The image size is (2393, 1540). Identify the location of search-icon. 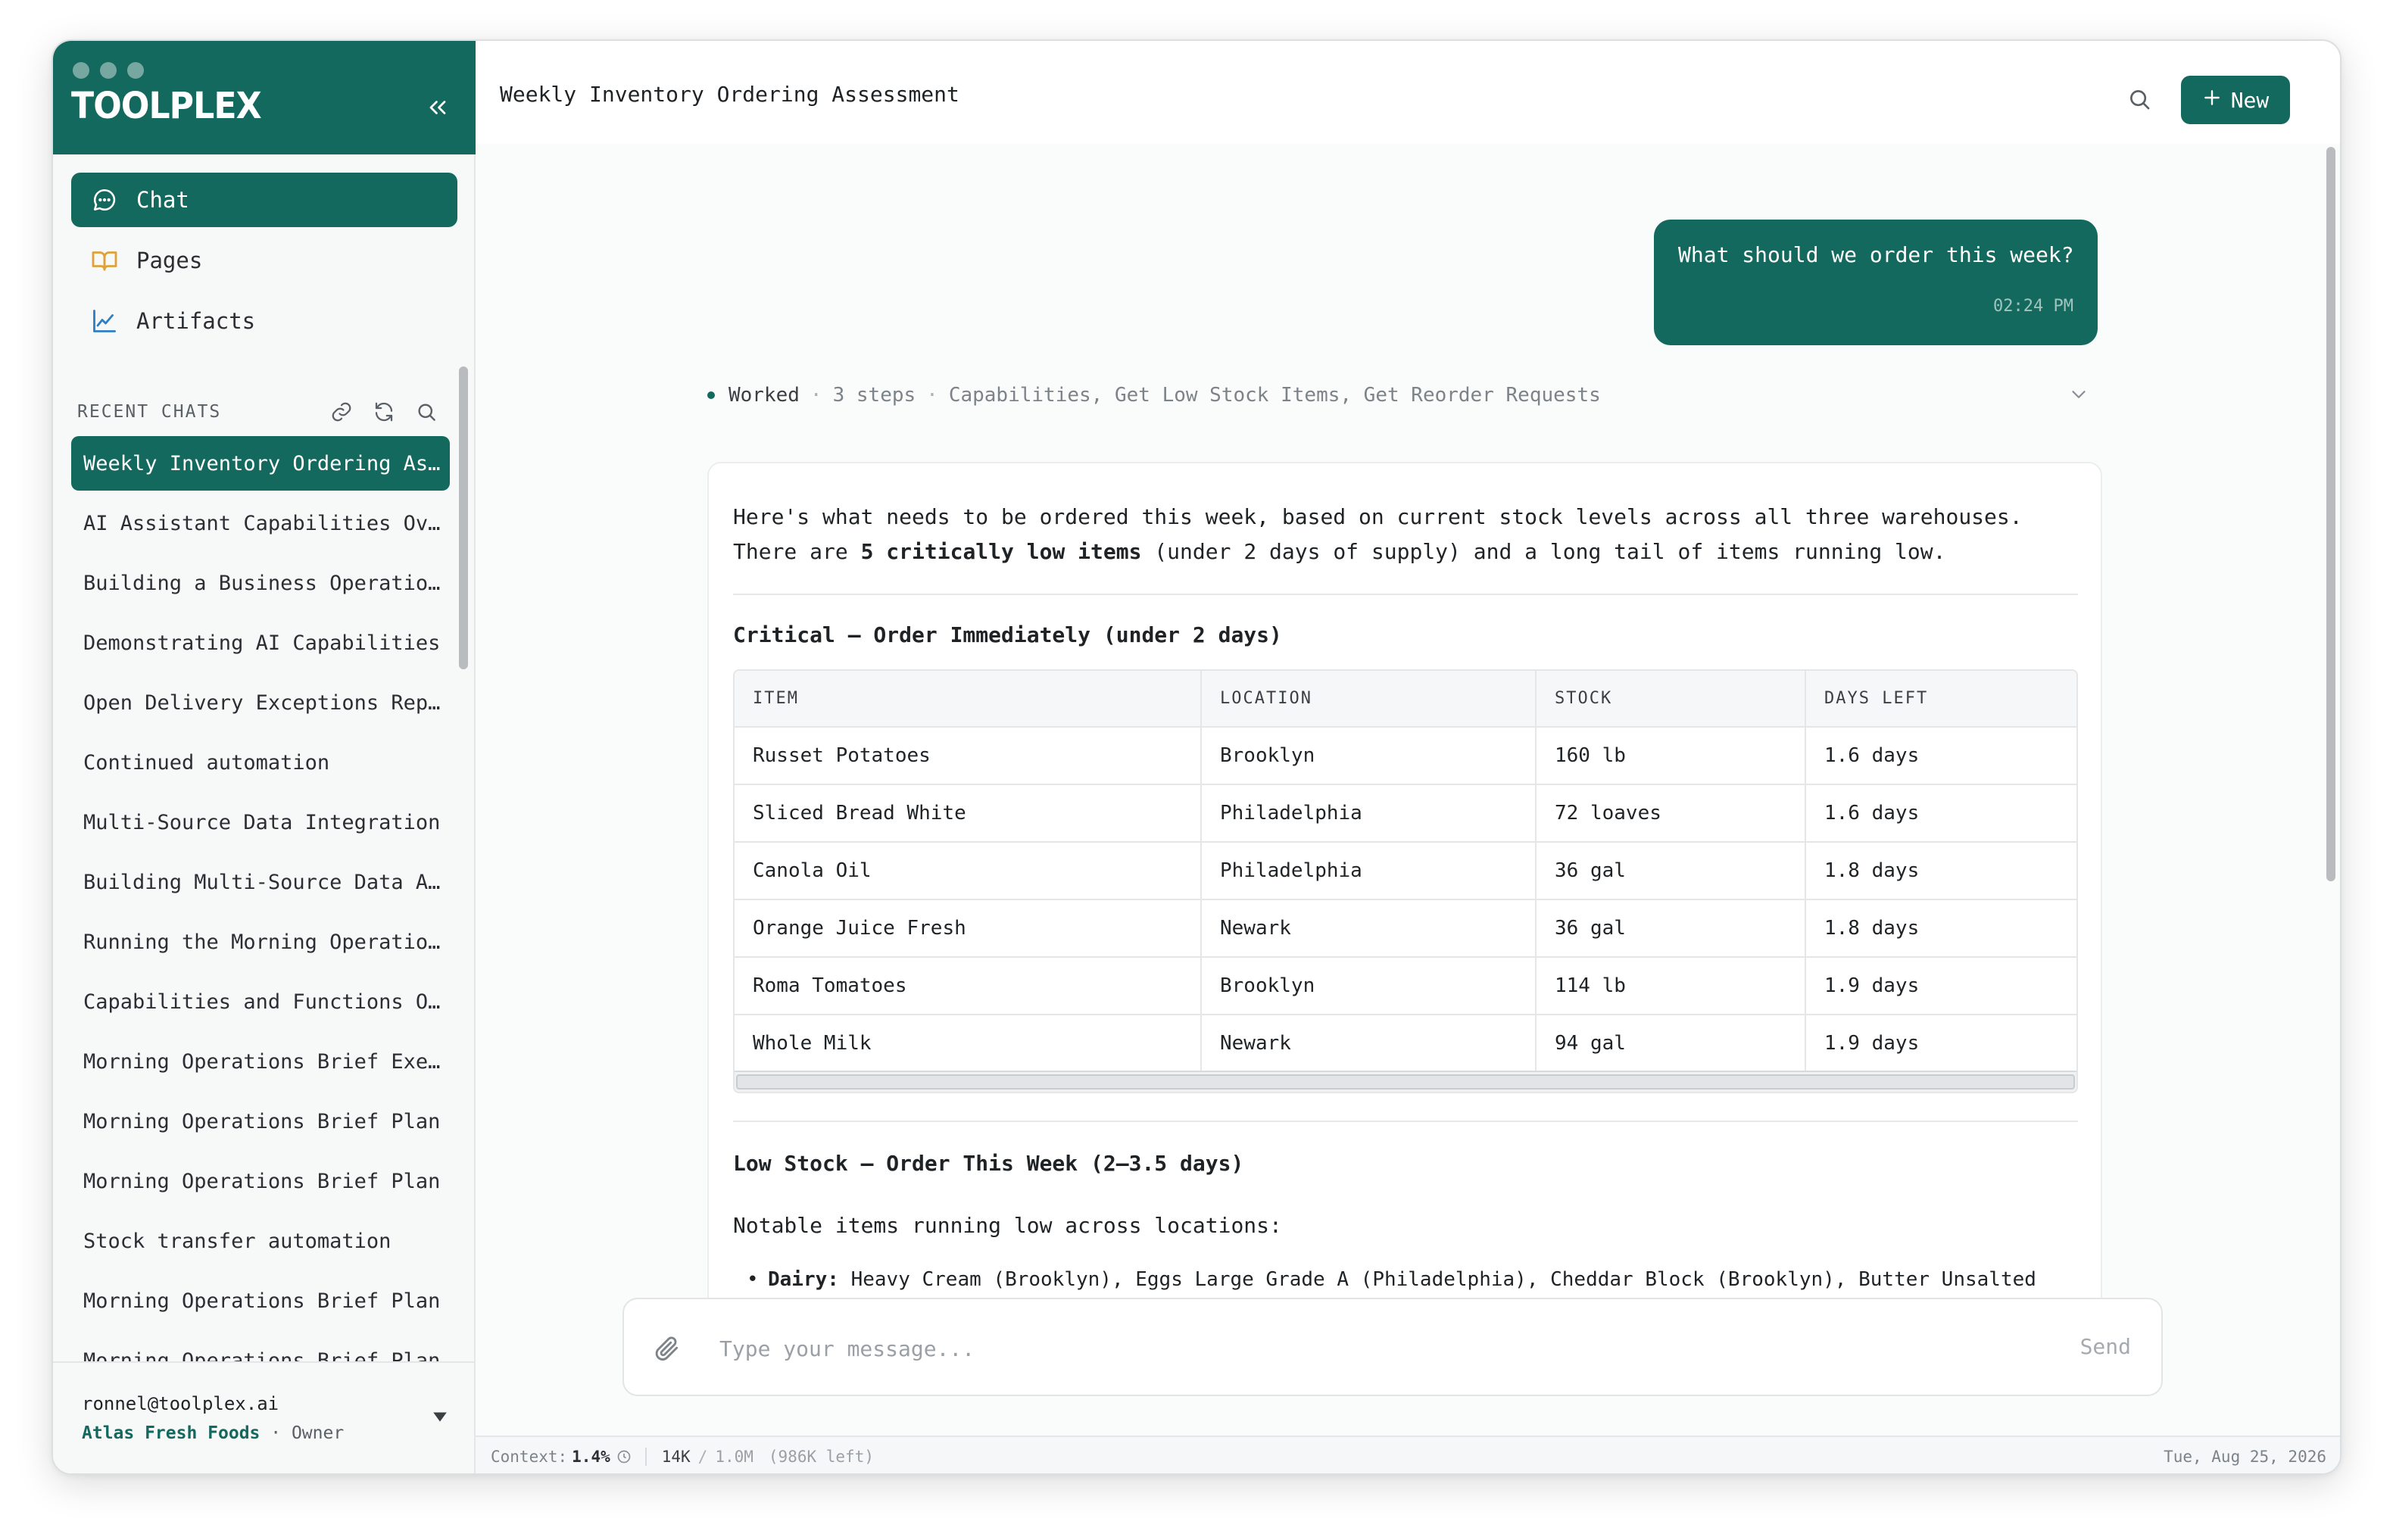
(2139, 99).